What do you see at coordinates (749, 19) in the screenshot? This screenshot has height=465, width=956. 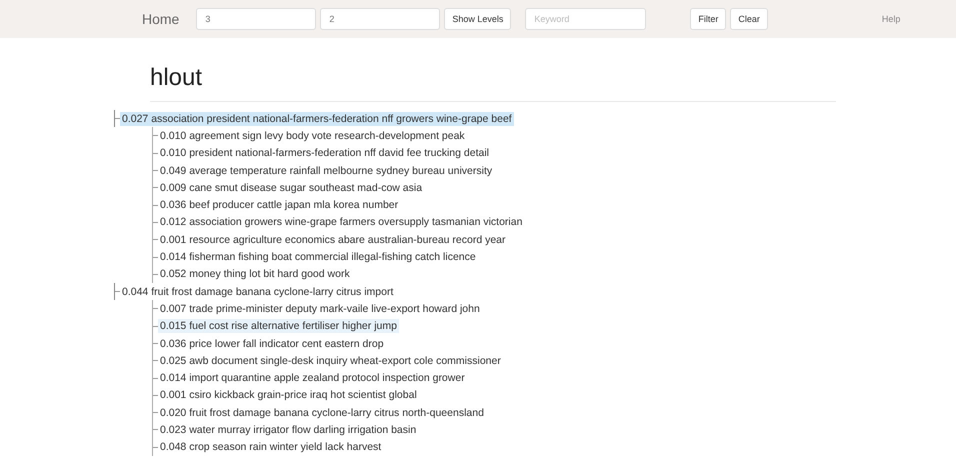 I see `clear-button: Clear` at bounding box center [749, 19].